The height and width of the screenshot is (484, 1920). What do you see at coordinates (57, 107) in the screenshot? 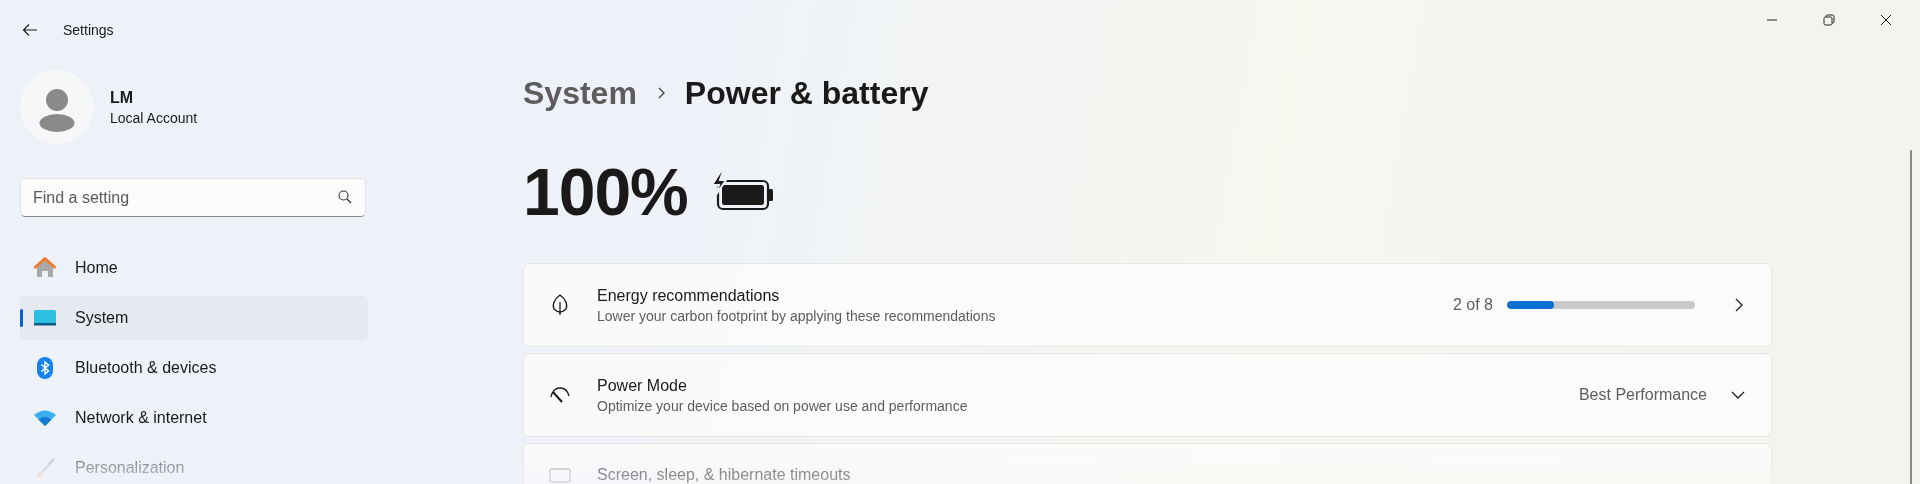
I see `avatar-icon` at bounding box center [57, 107].